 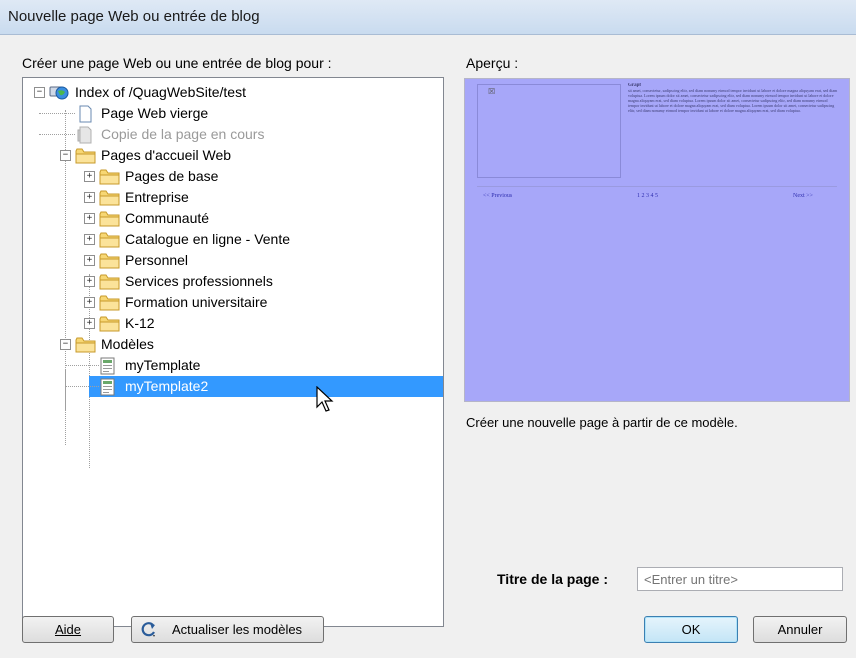 I want to click on tree-item: + Formation universitaire, so click(x=233, y=302).